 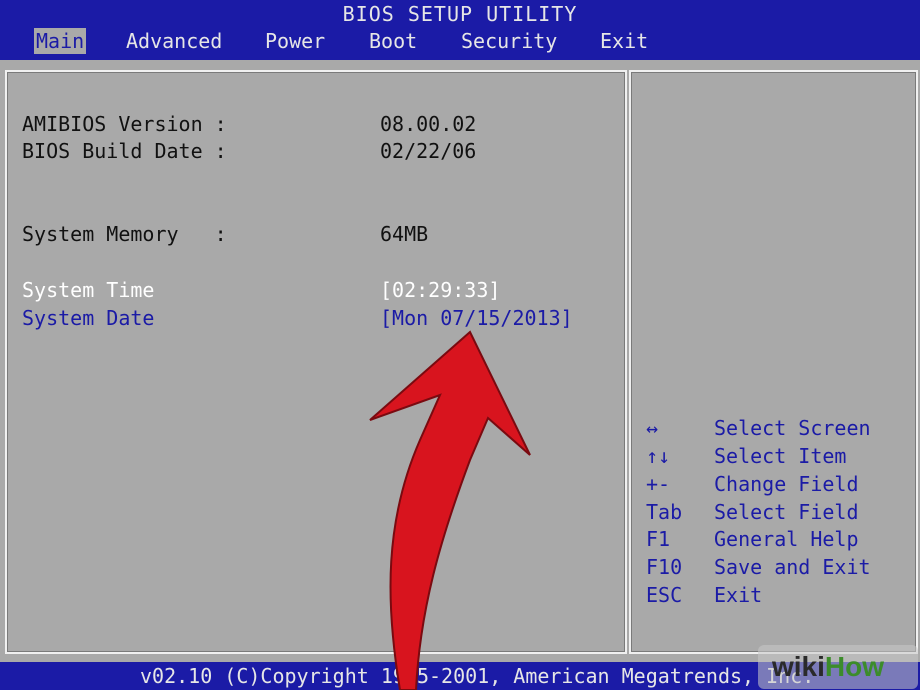 I want to click on wikihow-logo: wikiHow, so click(x=828, y=666).